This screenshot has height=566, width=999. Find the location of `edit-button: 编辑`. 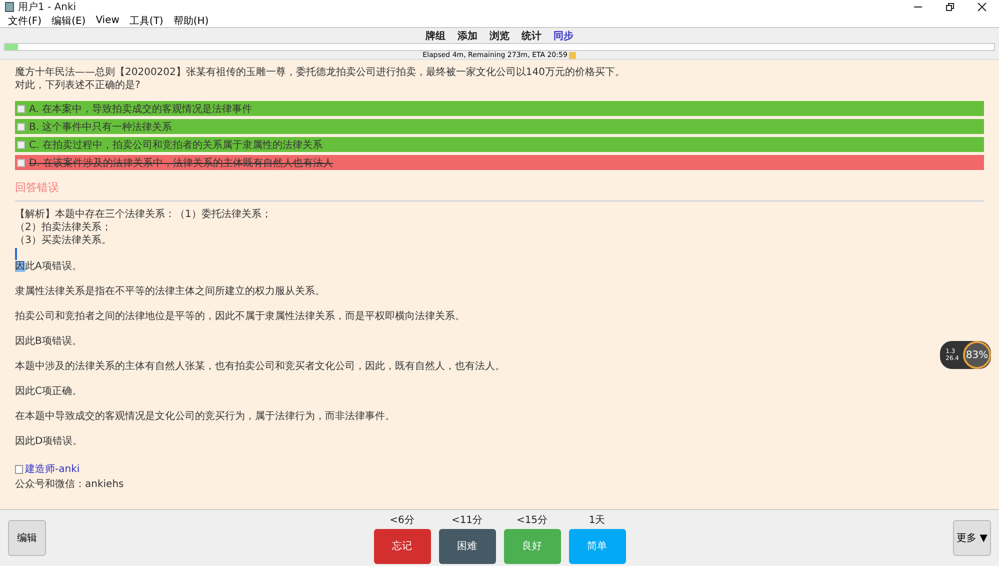

edit-button: 编辑 is located at coordinates (27, 538).